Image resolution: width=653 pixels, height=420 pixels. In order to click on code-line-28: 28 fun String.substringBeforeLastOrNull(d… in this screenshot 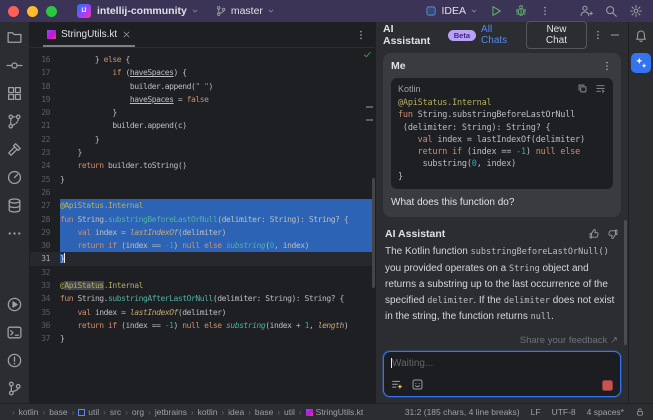, I will do `click(202, 219)`.